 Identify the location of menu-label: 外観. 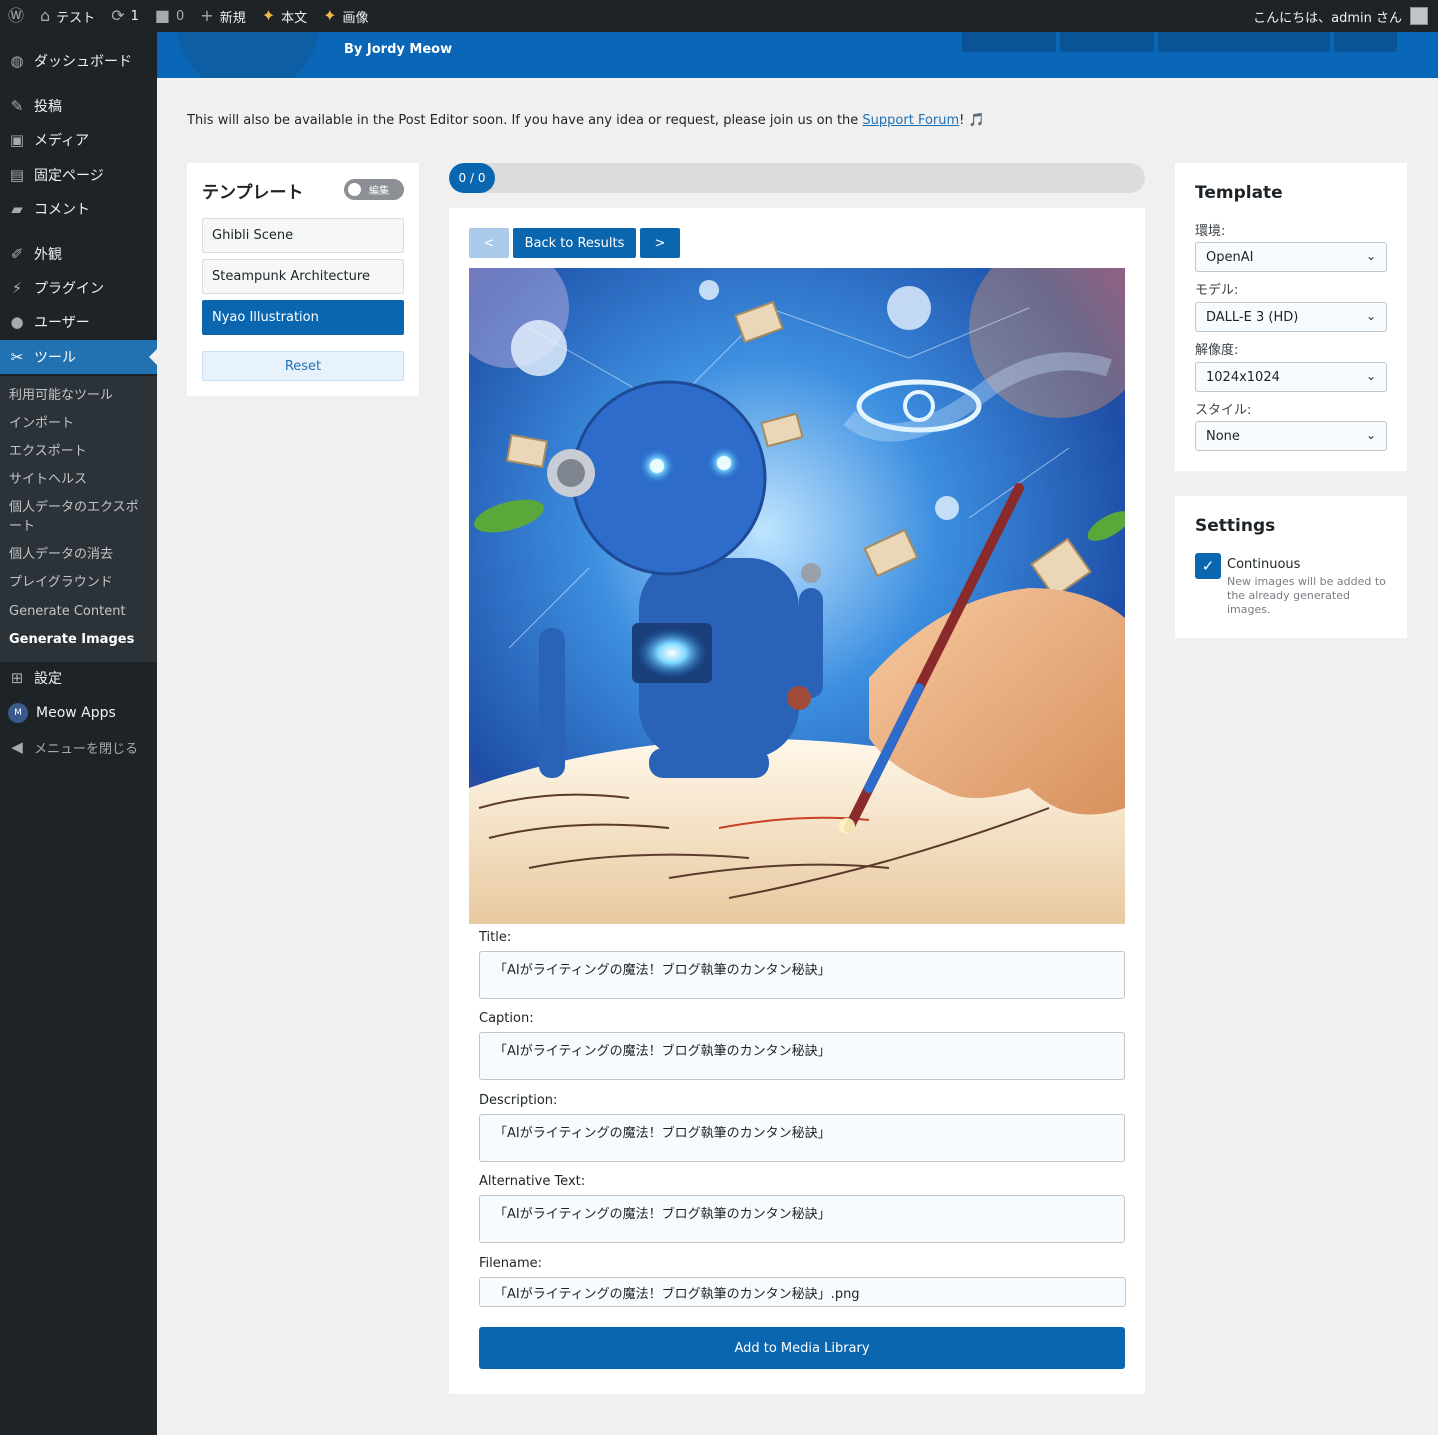
(48, 255).